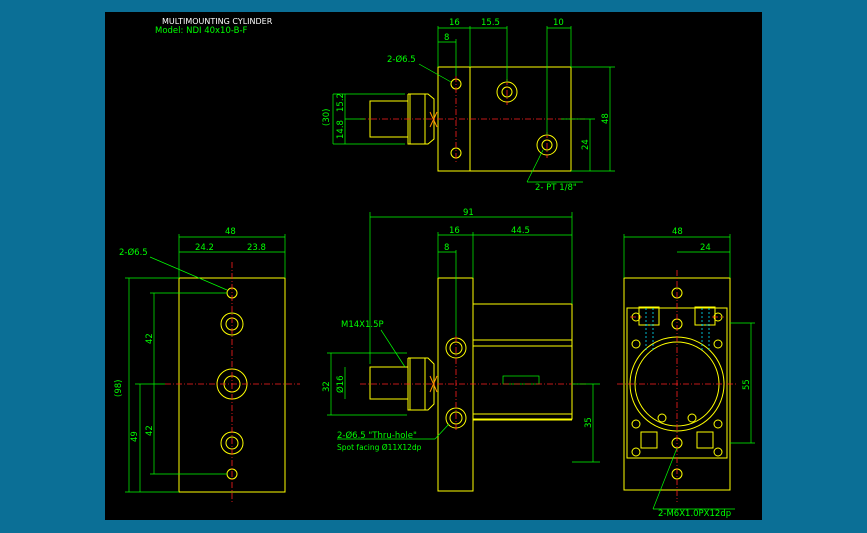 The height and width of the screenshot is (533, 867). Describe the element at coordinates (747, 384) in the screenshot. I see `right-dim-55: 55` at that location.